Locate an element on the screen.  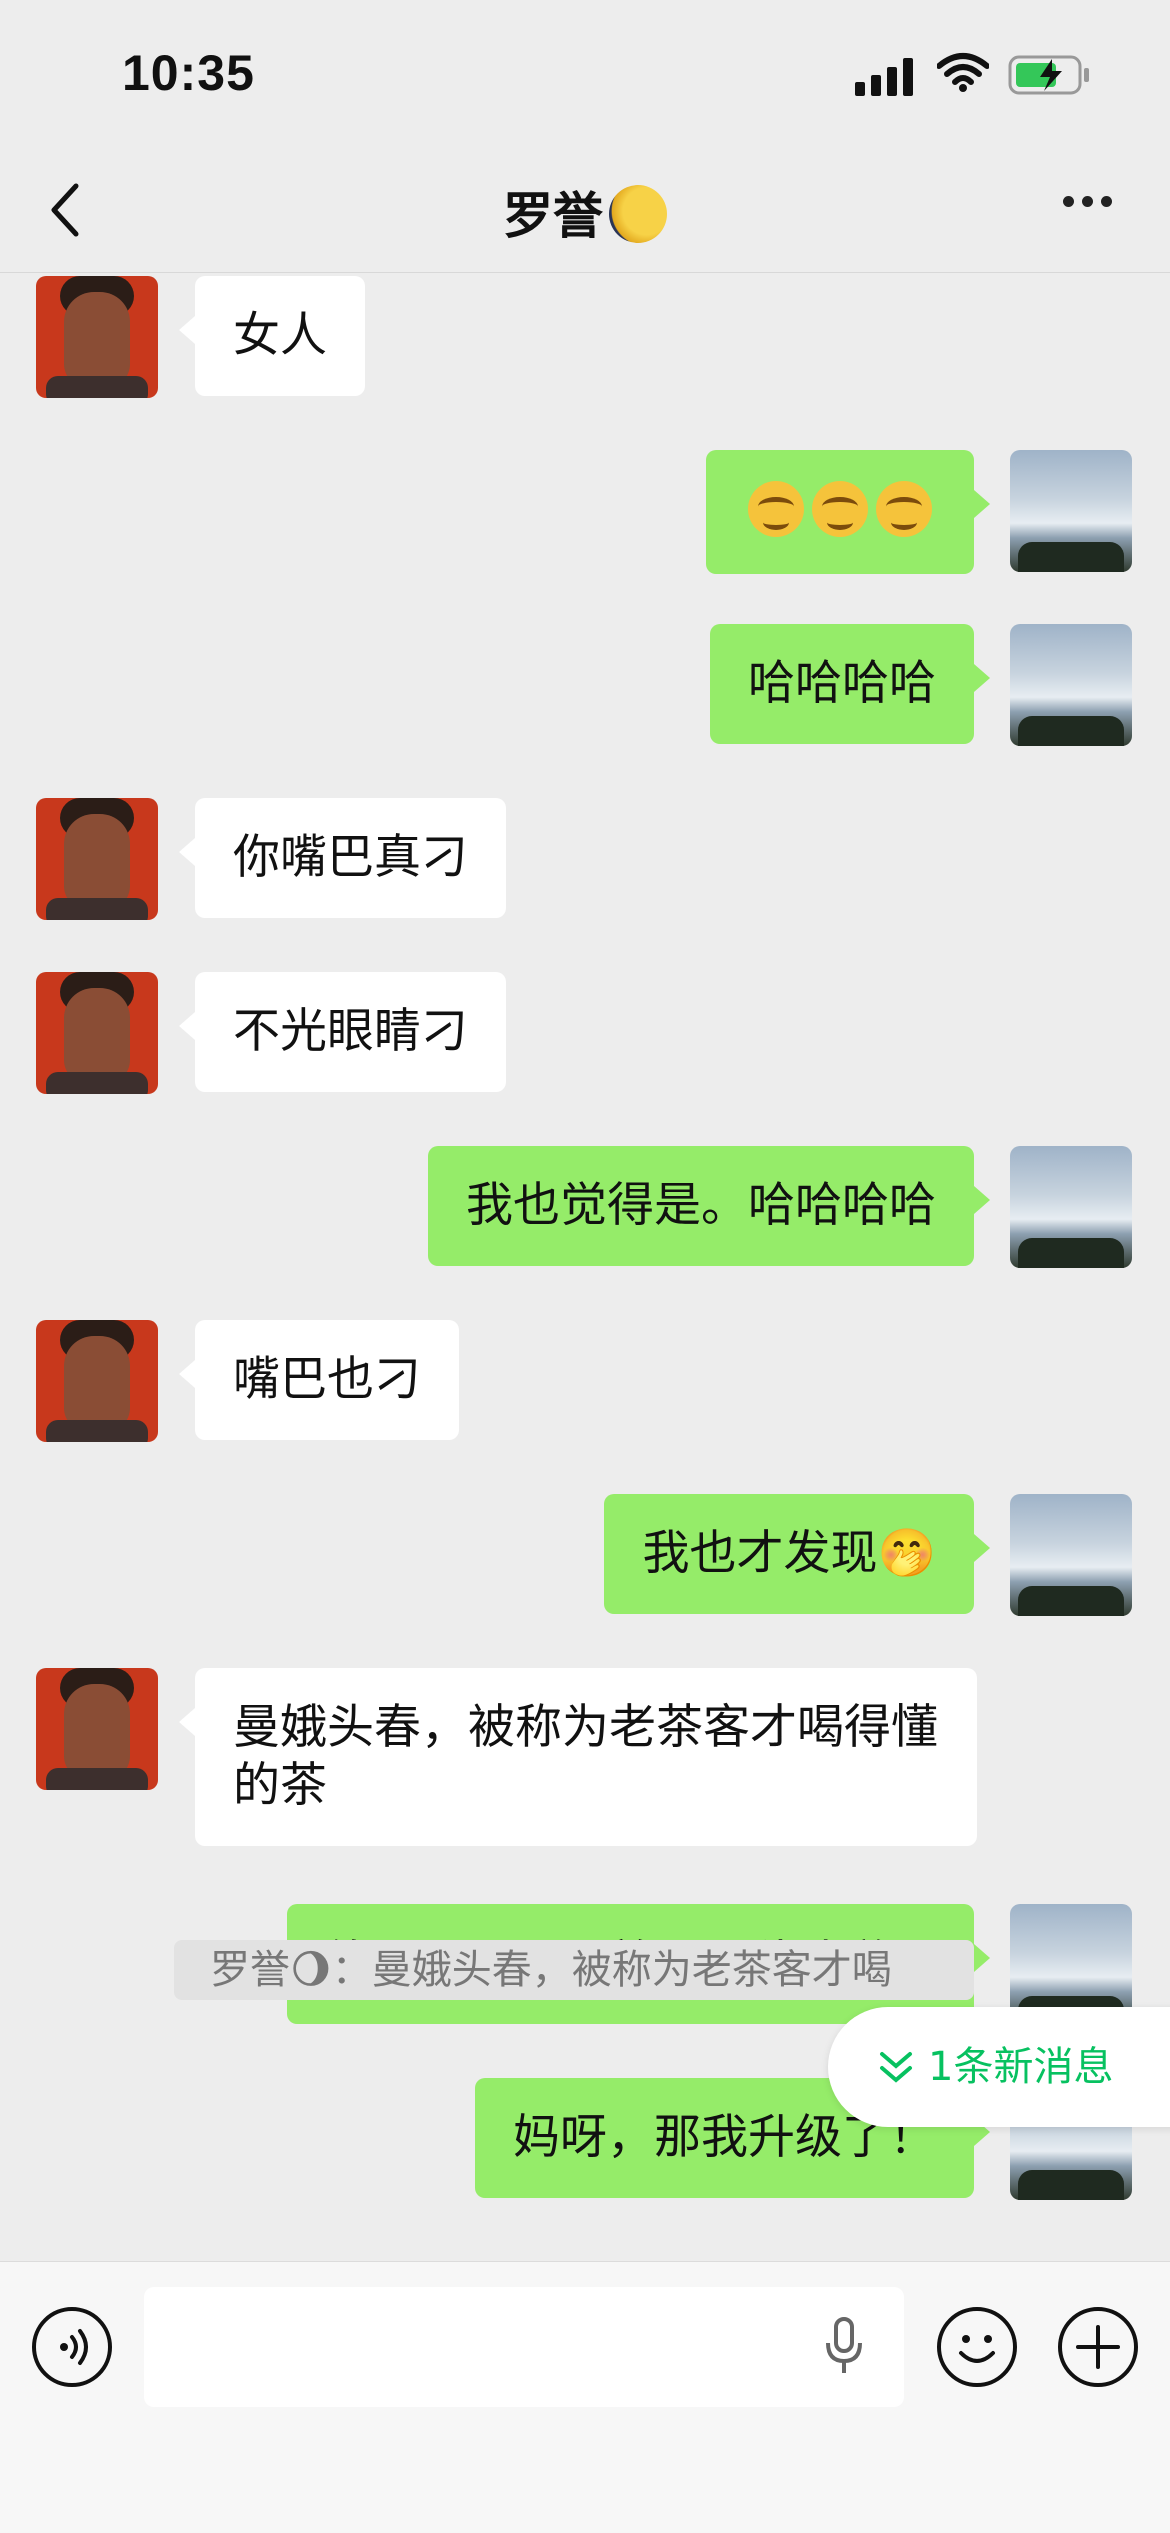
incoming-message: 嘴巴也刁 is located at coordinates (319, 1380).